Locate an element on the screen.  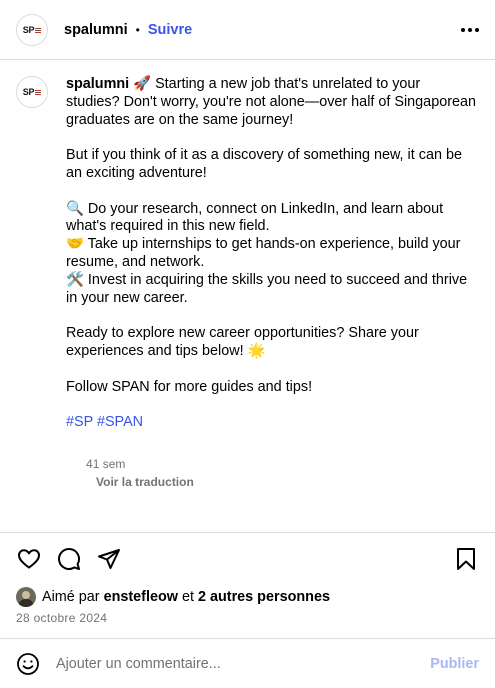
likes-others-link: 2 autres personnes is located at coordinates (264, 597).